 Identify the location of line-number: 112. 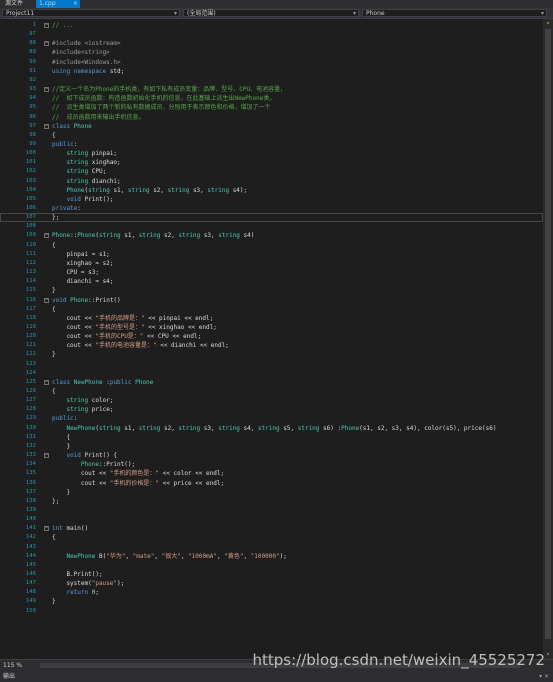
(30, 262).